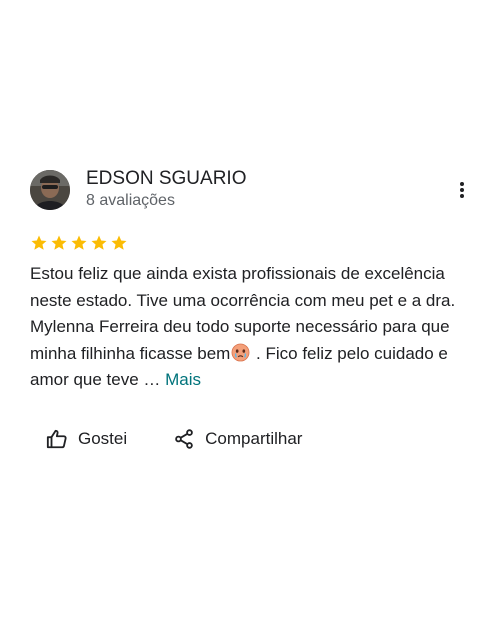 This screenshot has width=501, height=628. What do you see at coordinates (240, 352) in the screenshot?
I see `crying-face-emoji-icon` at bounding box center [240, 352].